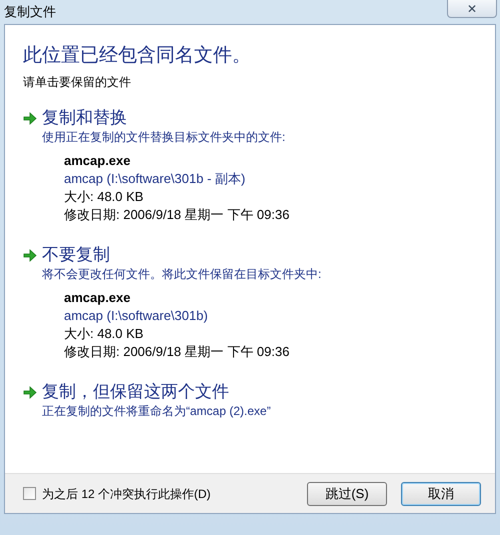 The width and height of the screenshot is (500, 535). Describe the element at coordinates (472, 9) in the screenshot. I see `close-button: ✕` at that location.